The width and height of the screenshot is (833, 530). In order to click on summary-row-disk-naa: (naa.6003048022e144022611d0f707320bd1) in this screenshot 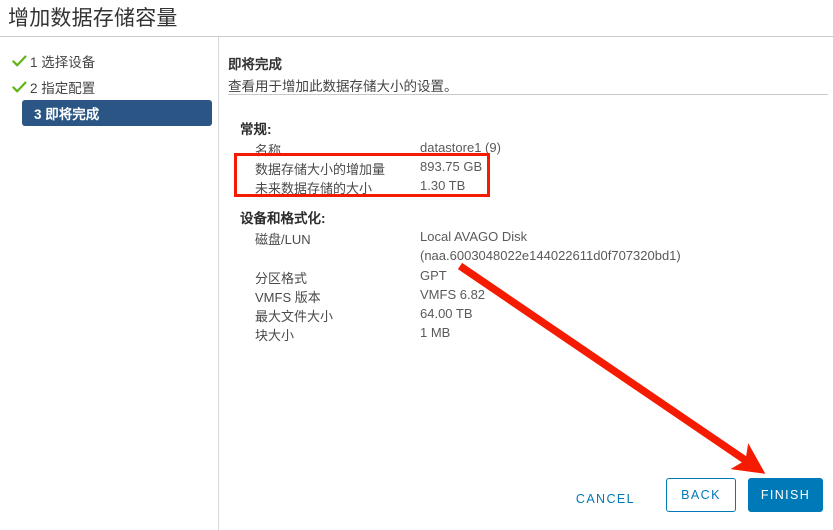, I will do `click(515, 257)`.